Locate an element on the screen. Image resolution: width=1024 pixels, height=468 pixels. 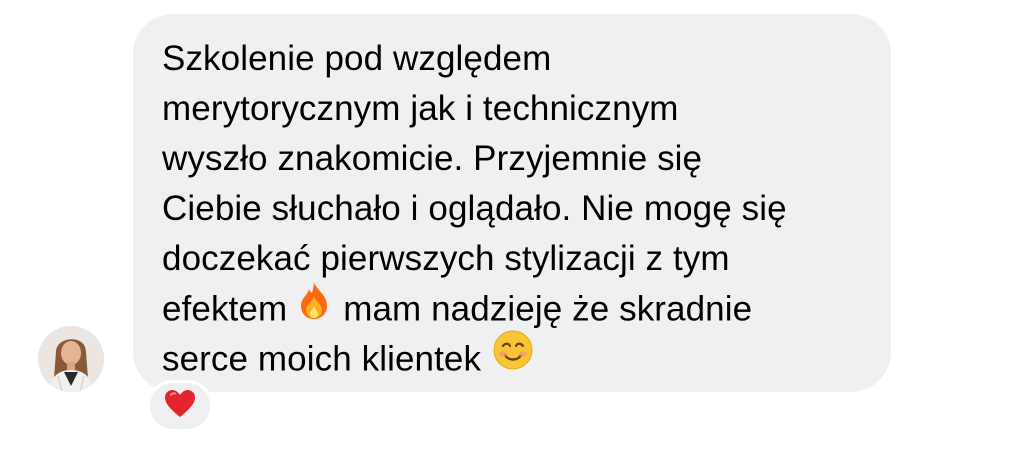
message-line-part: mam nadzieję że skradnie is located at coordinates (548, 309).